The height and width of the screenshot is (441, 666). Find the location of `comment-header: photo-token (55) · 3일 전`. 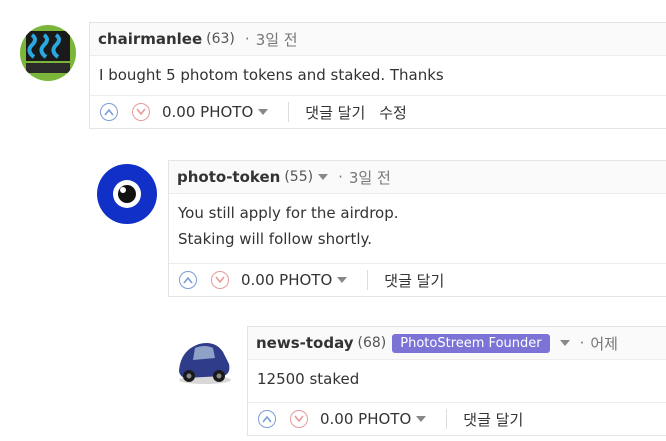

comment-header: photo-token (55) · 3일 전 is located at coordinates (417, 177).